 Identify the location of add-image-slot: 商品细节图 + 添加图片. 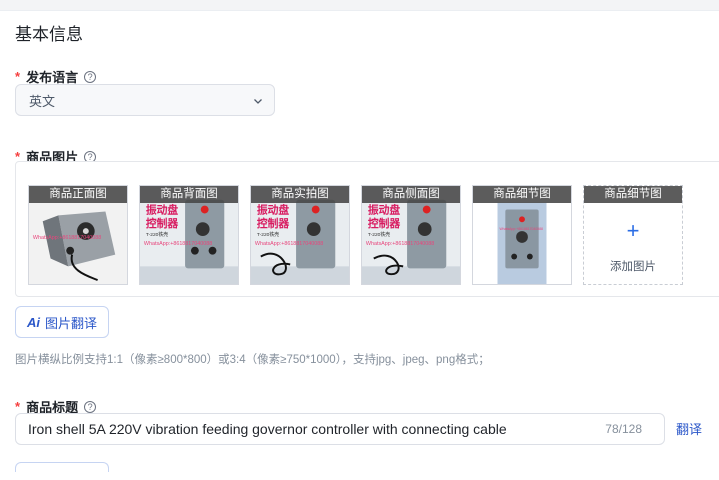
(633, 235).